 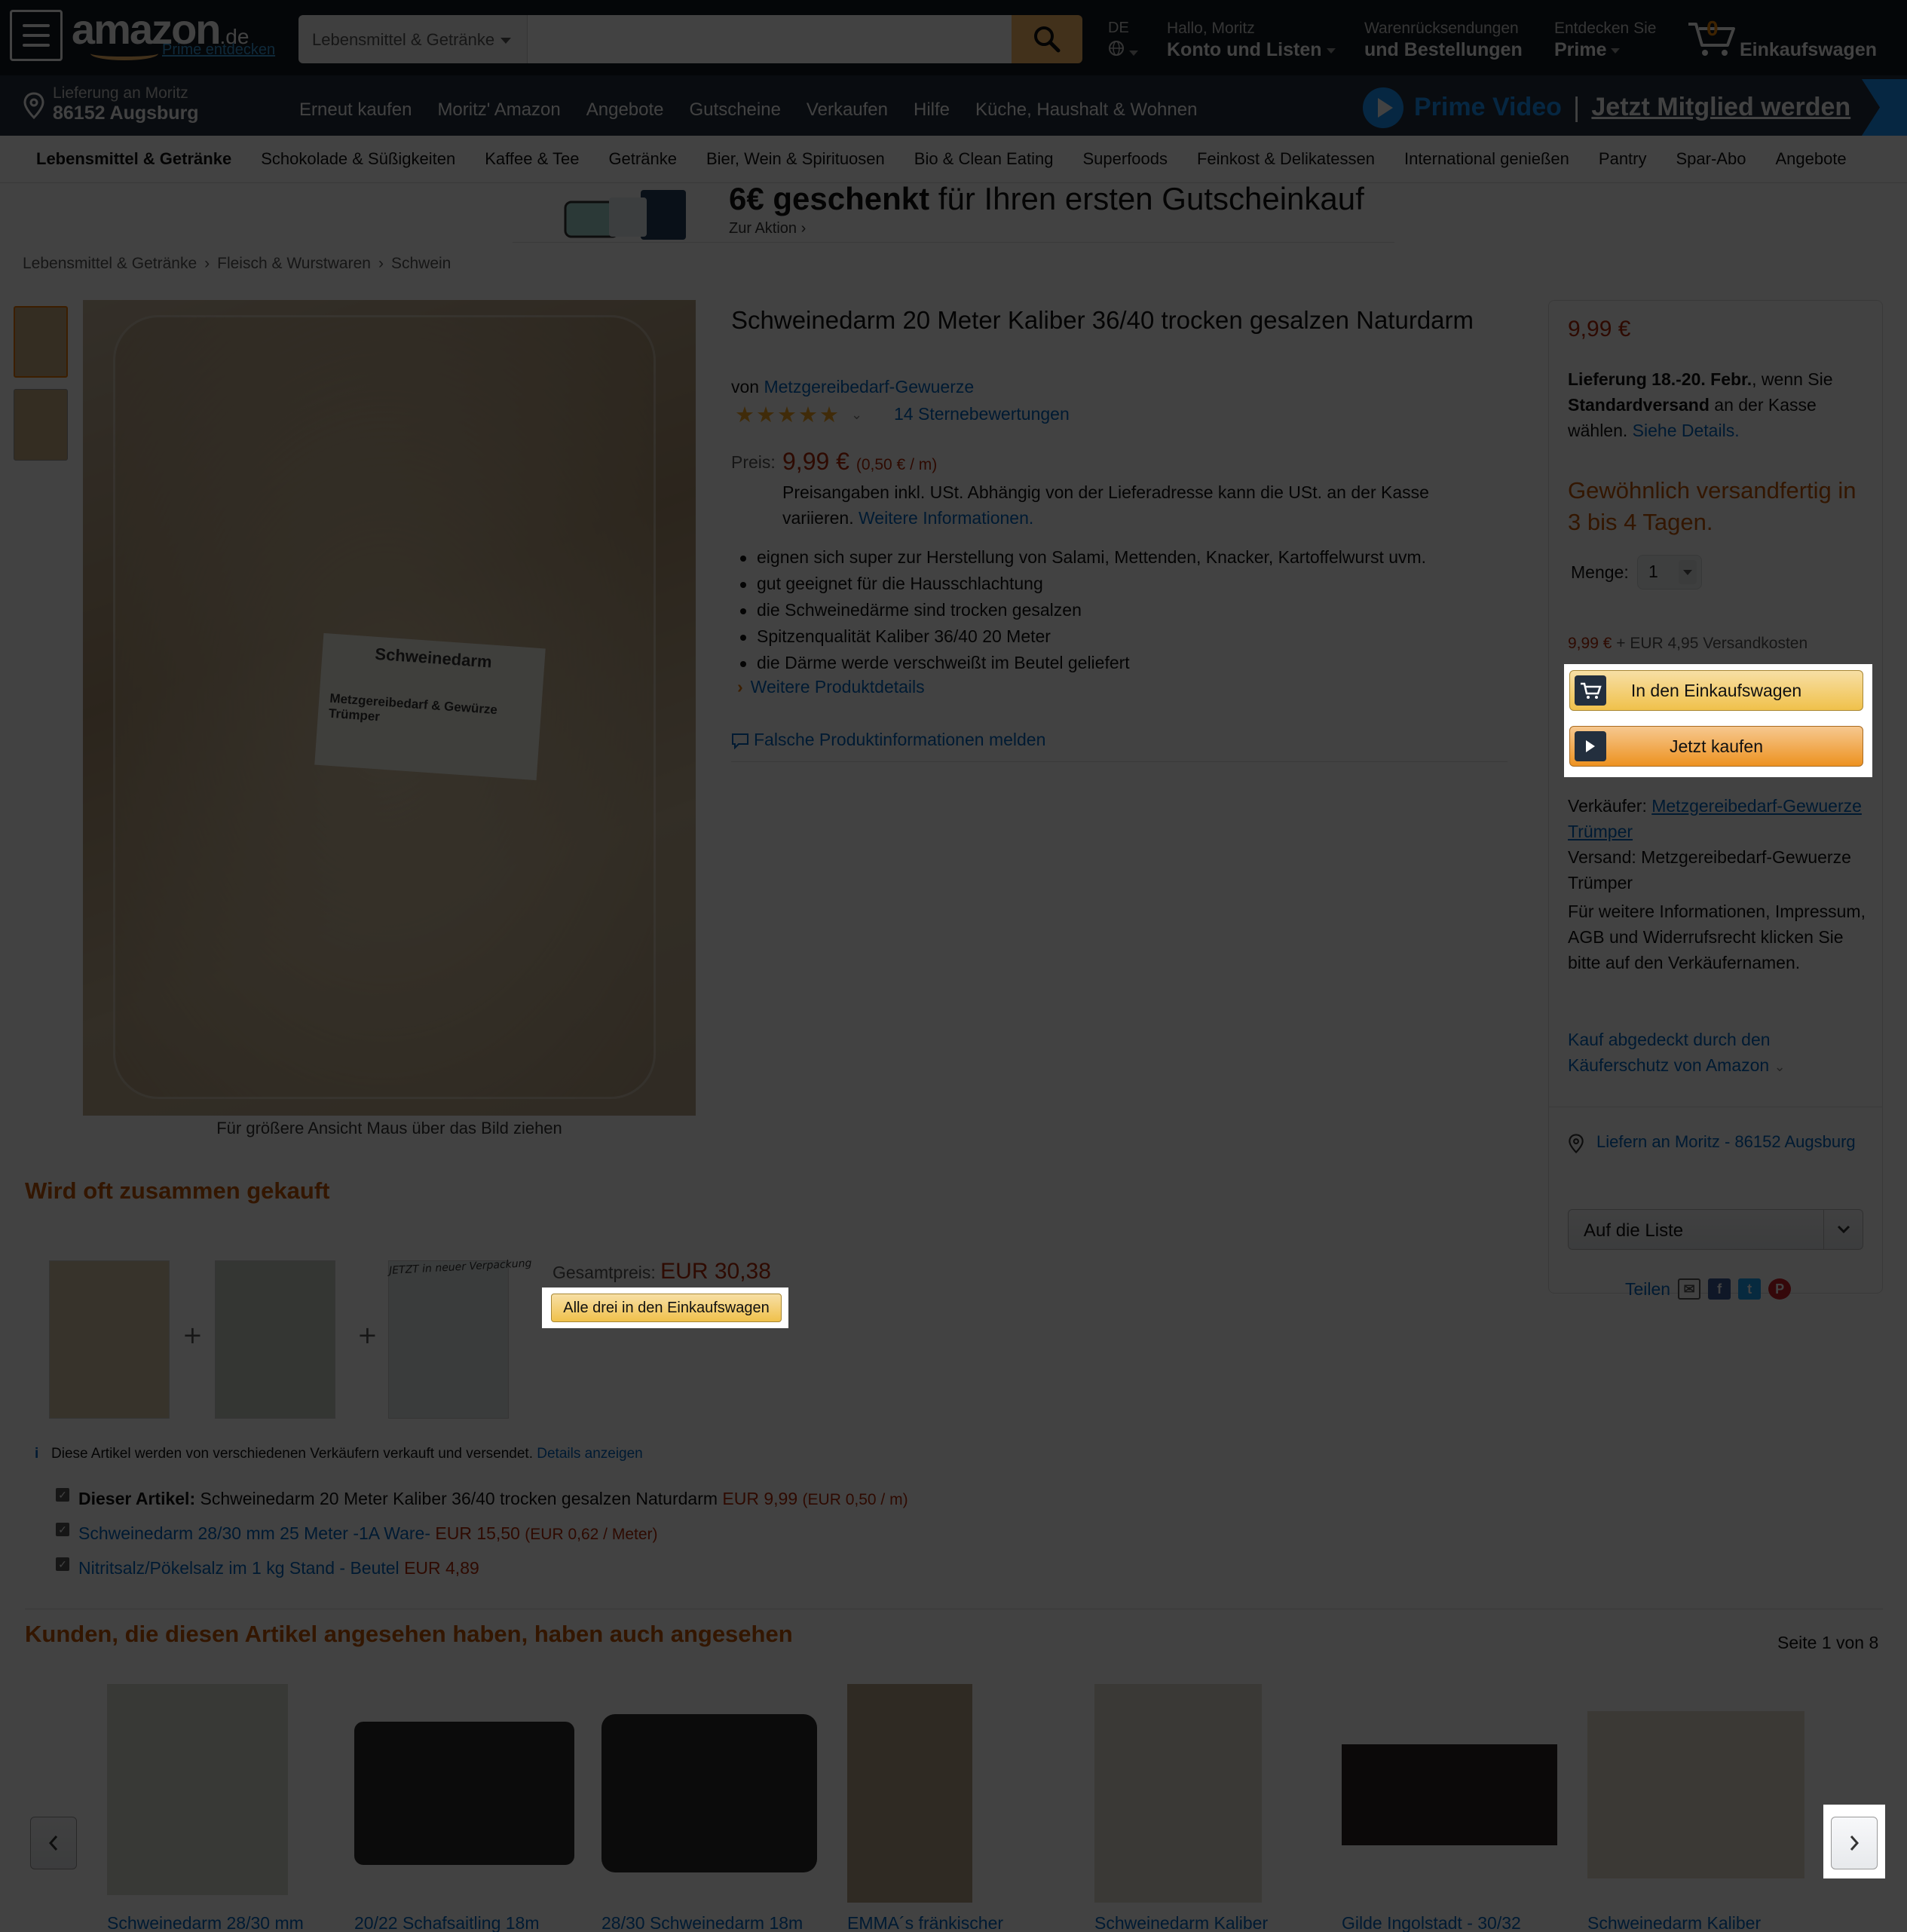 What do you see at coordinates (897, 464) in the screenshot?
I see `price-per-unit: (0,50 € / m)` at bounding box center [897, 464].